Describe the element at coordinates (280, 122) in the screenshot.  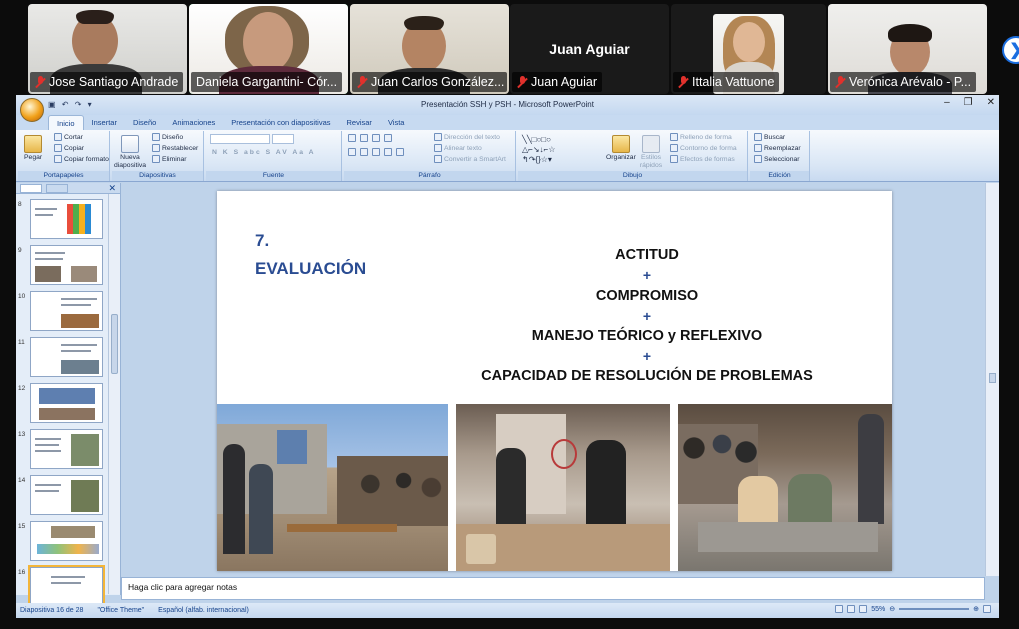
I see `tab-presentacion: Presentación con diapositivas` at that location.